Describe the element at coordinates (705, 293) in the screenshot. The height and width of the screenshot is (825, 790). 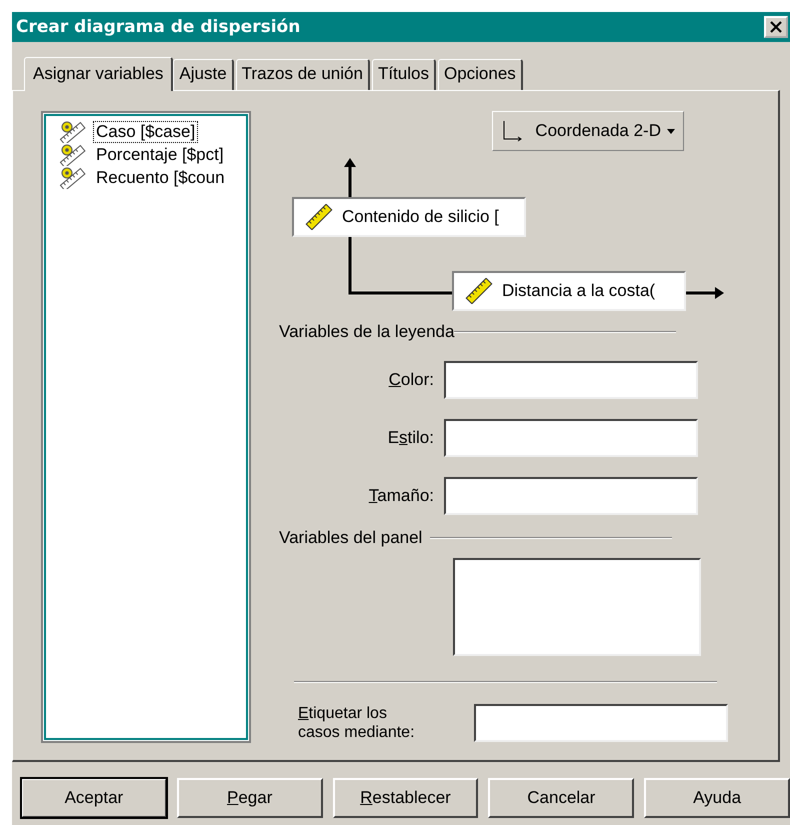
I see `x-axis-arrow` at that location.